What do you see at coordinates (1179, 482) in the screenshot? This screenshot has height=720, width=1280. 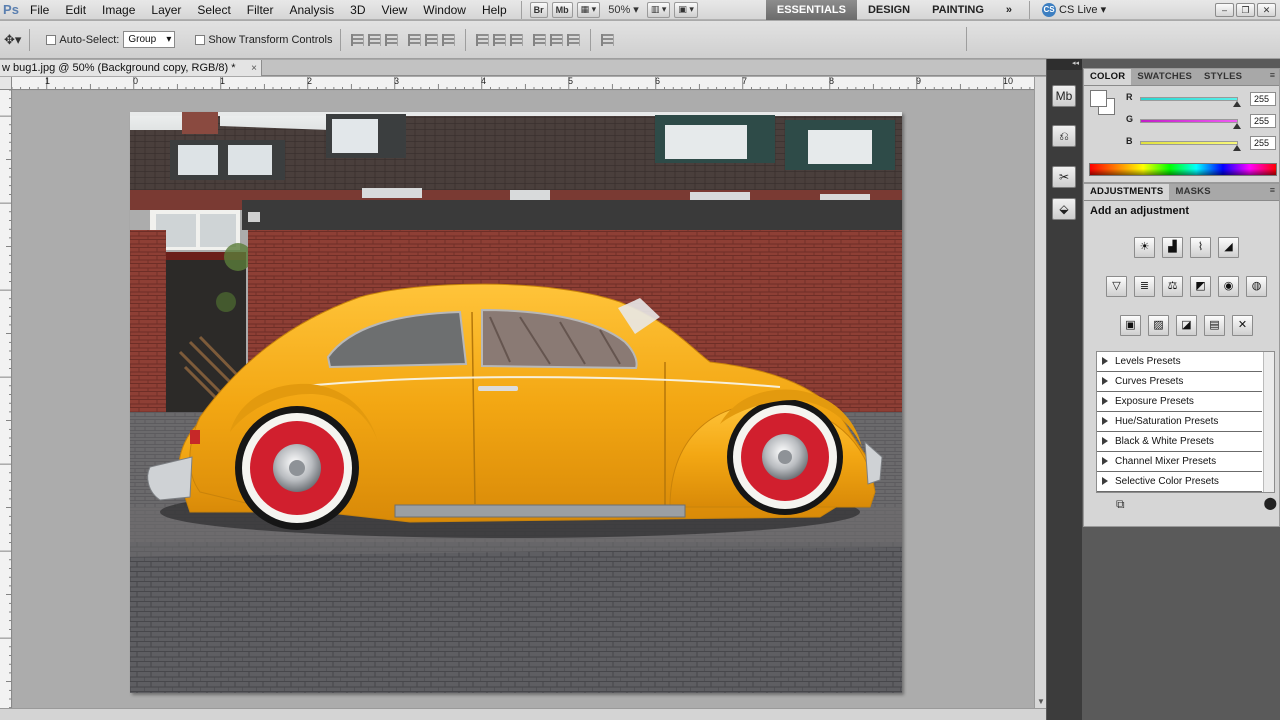 I see `preset-selective-color: Selective Color Presets` at bounding box center [1179, 482].